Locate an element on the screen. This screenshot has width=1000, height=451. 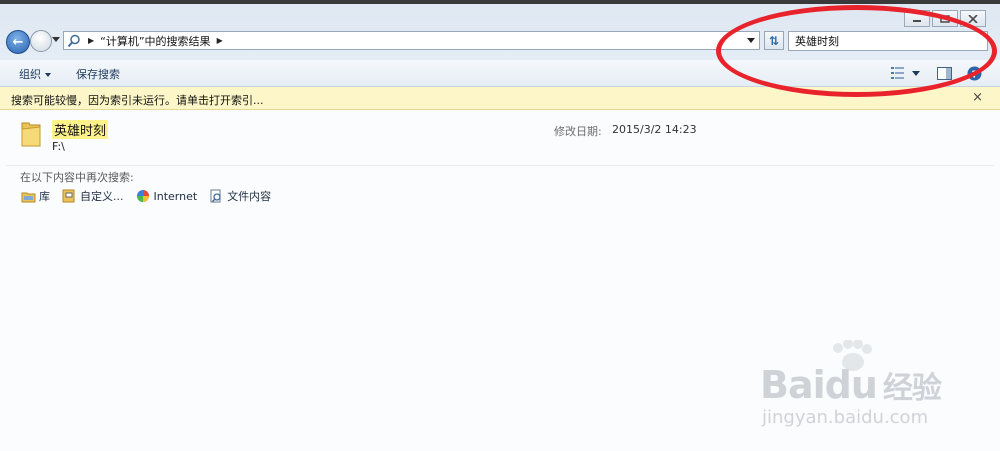
organize-label: 组织 is located at coordinates (30, 74).